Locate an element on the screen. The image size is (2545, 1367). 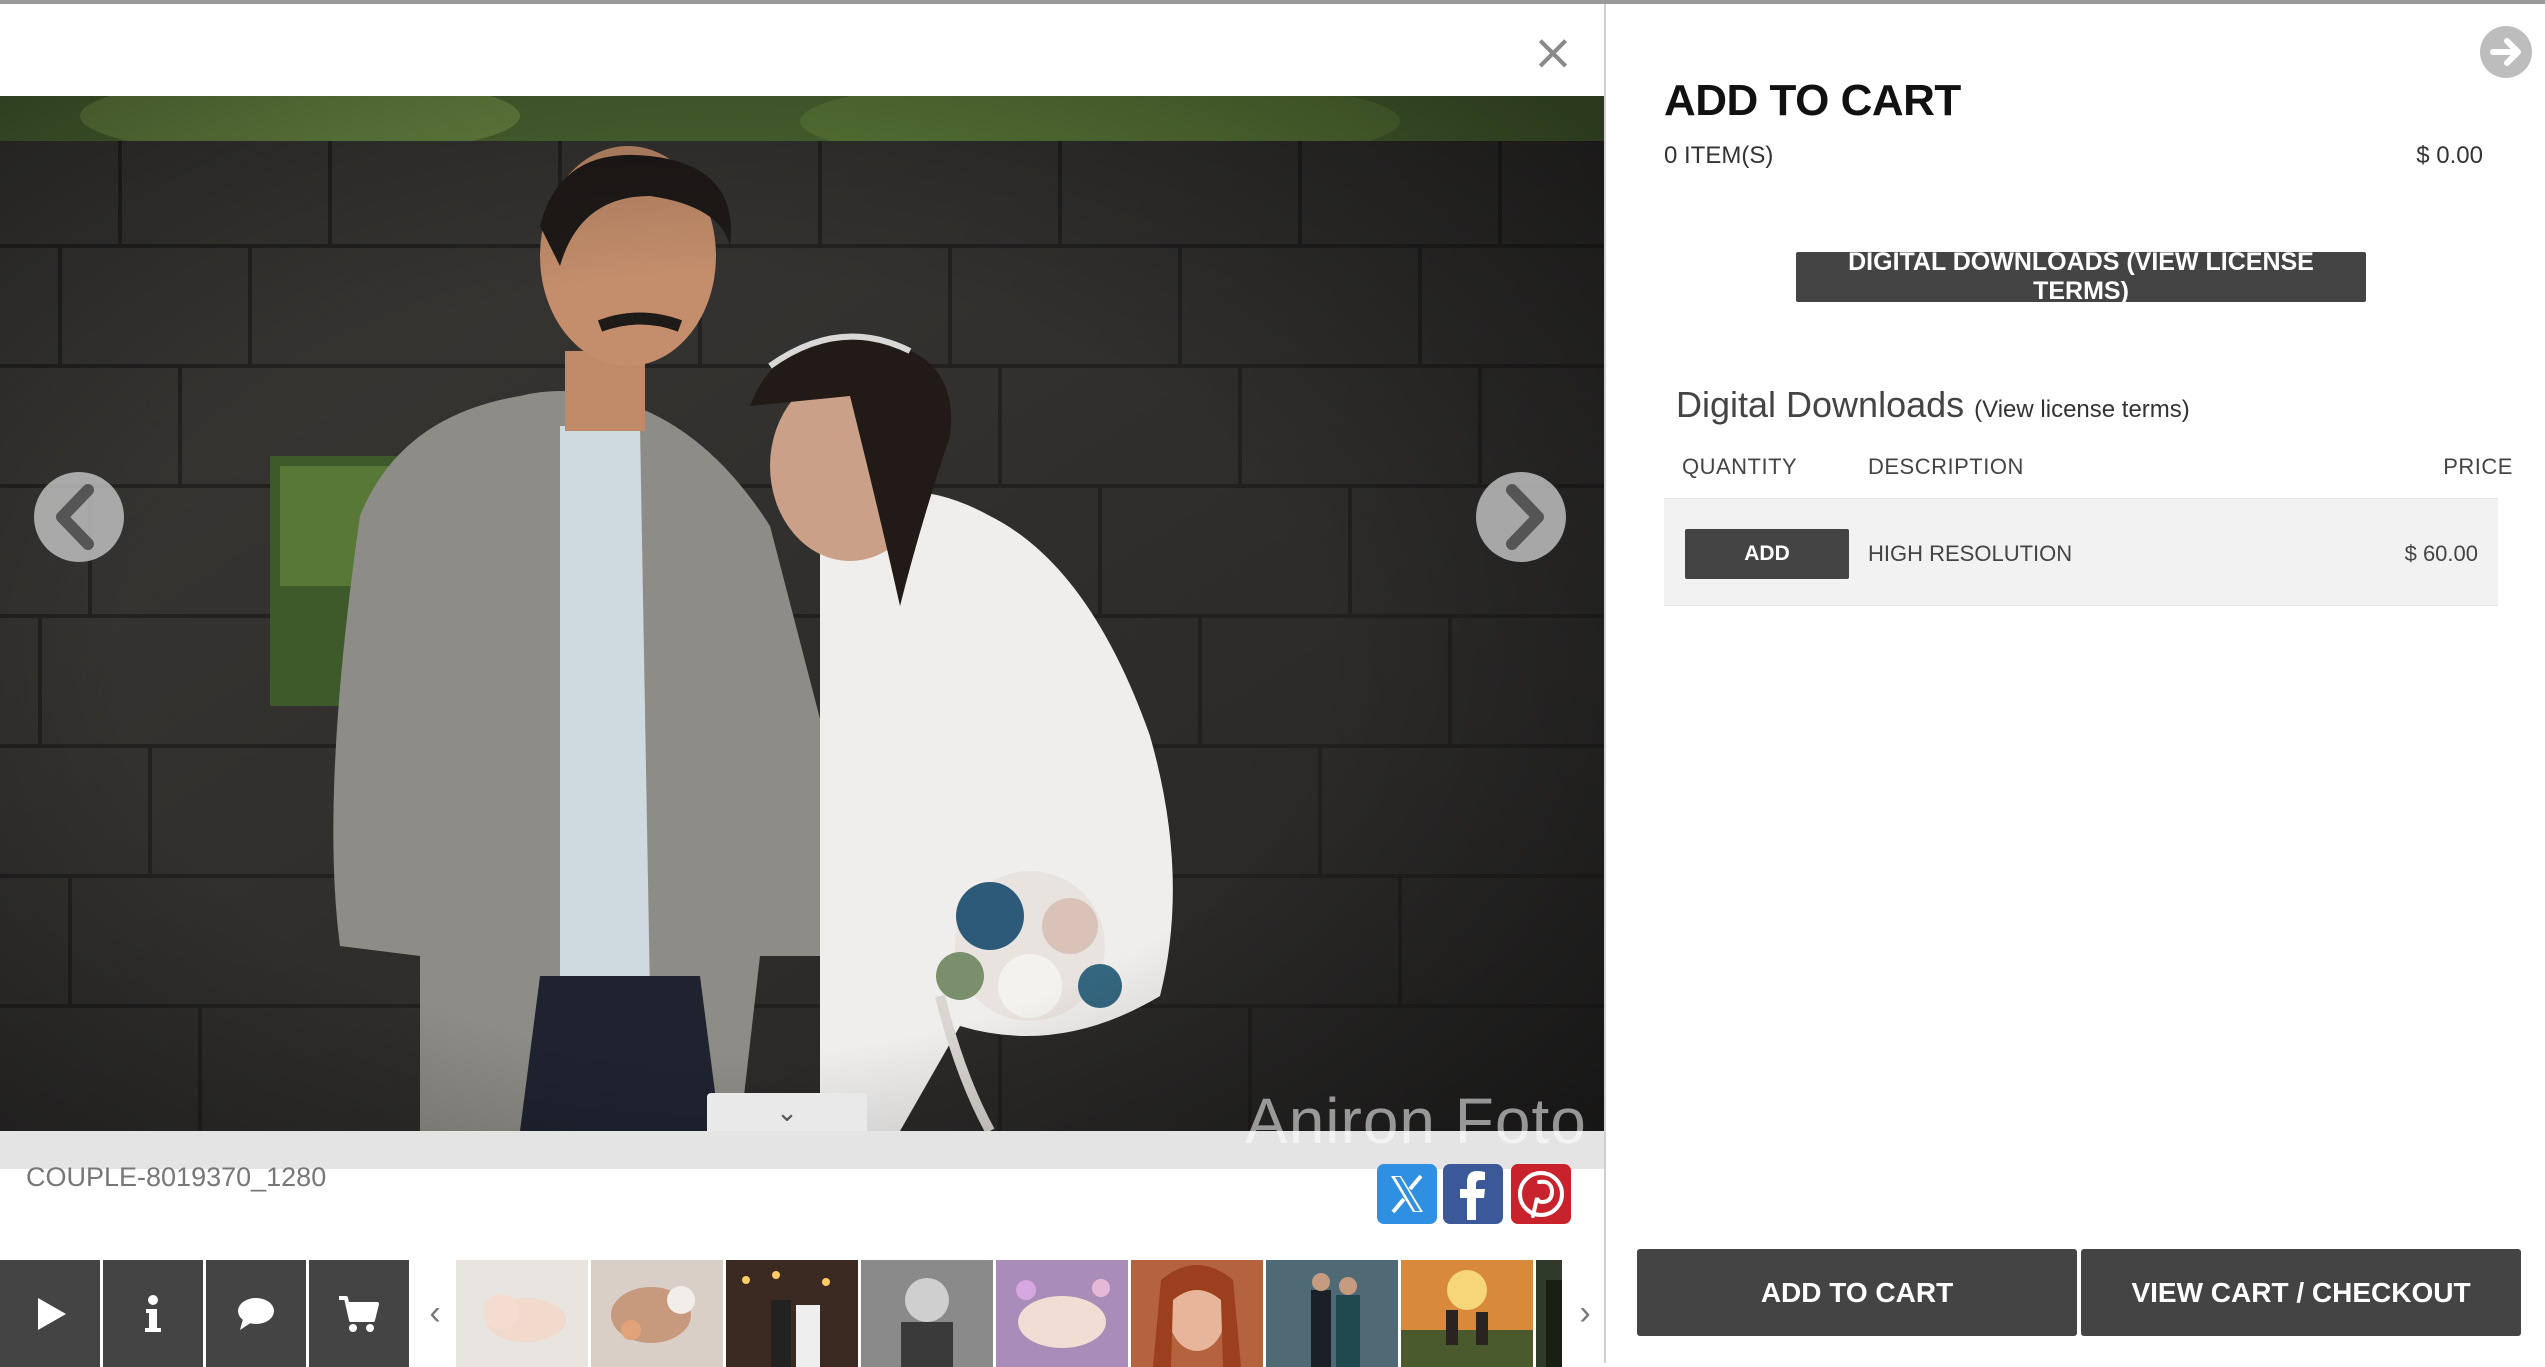
cart-title: ADD TO CART is located at coordinates (1812, 100).